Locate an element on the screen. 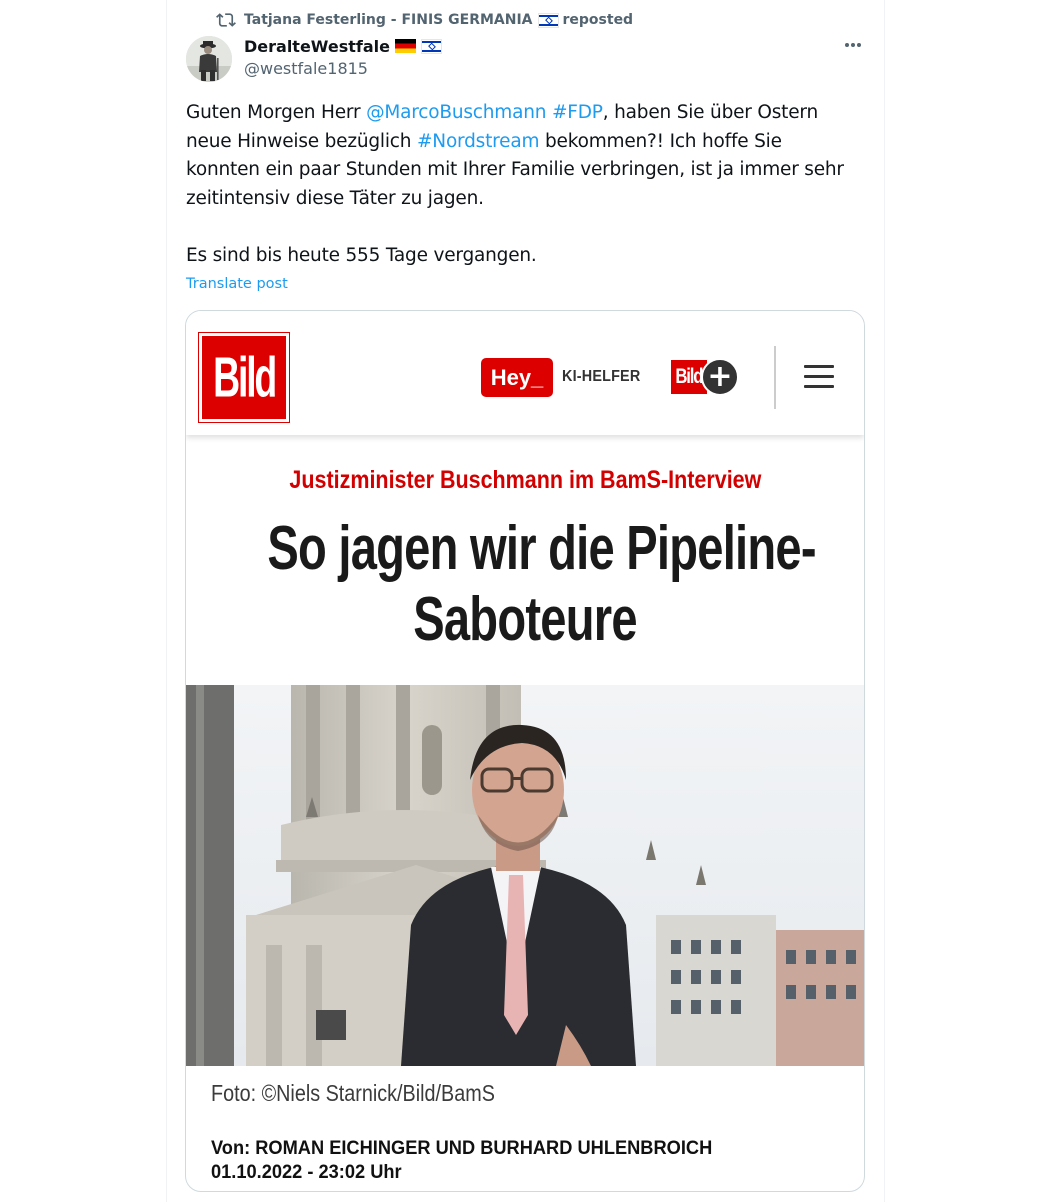  bild-logo-text: Bild is located at coordinates (244, 377).